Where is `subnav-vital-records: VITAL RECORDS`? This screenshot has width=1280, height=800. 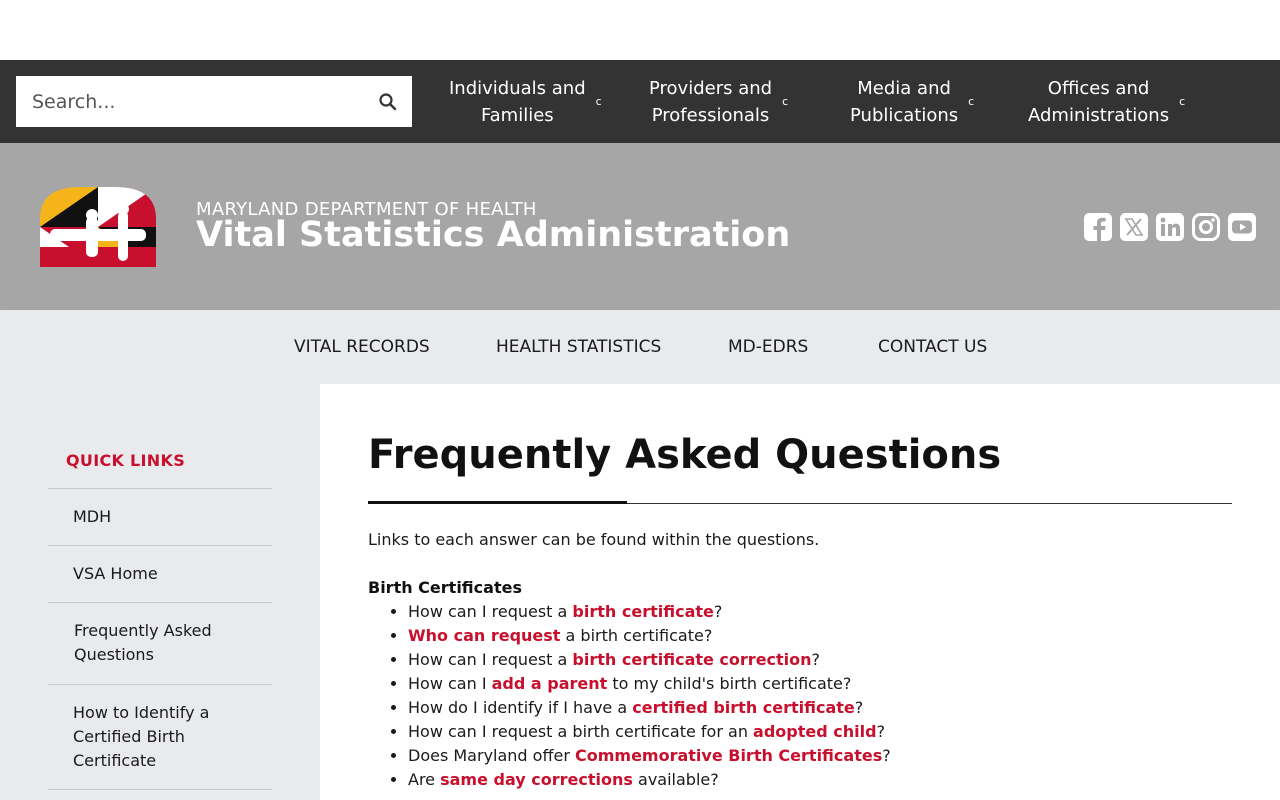
subnav-vital-records: VITAL RECORDS is located at coordinates (362, 347).